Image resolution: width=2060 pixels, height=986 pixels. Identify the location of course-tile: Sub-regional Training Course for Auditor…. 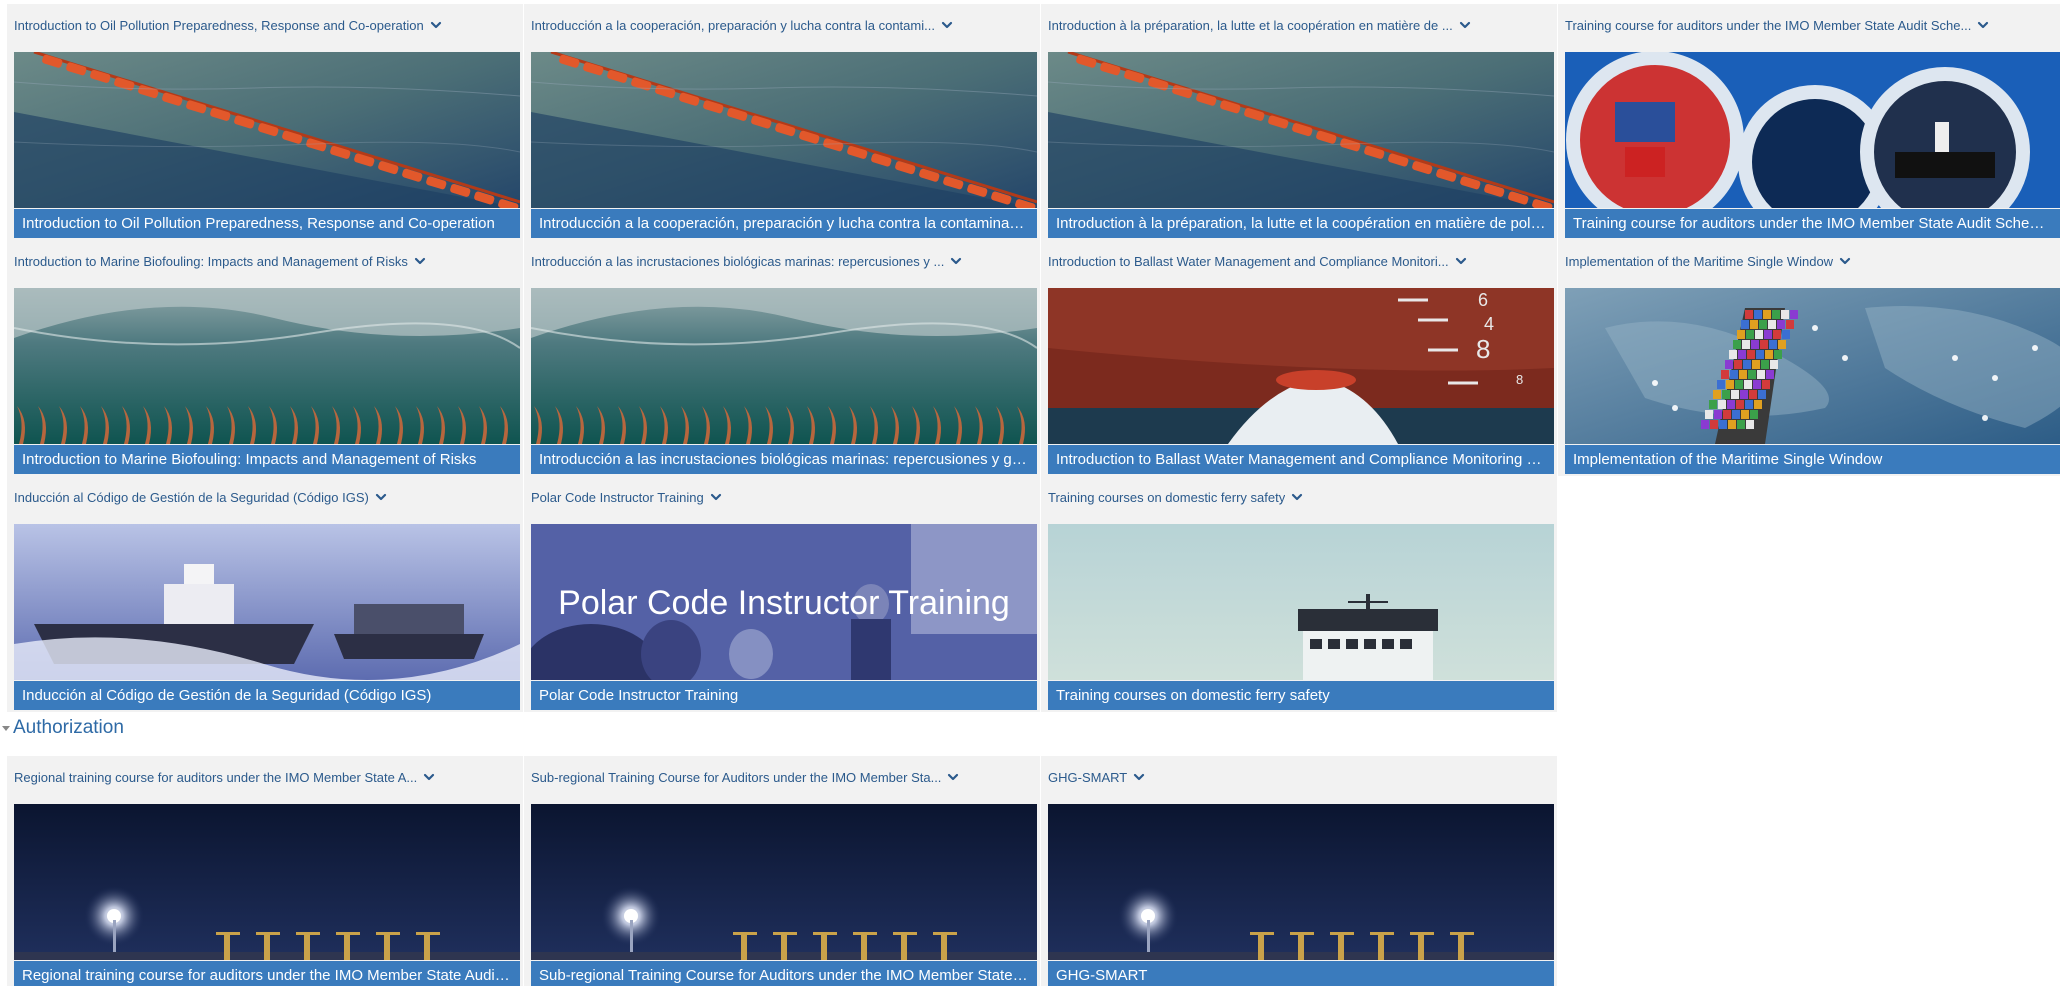
(782, 871).